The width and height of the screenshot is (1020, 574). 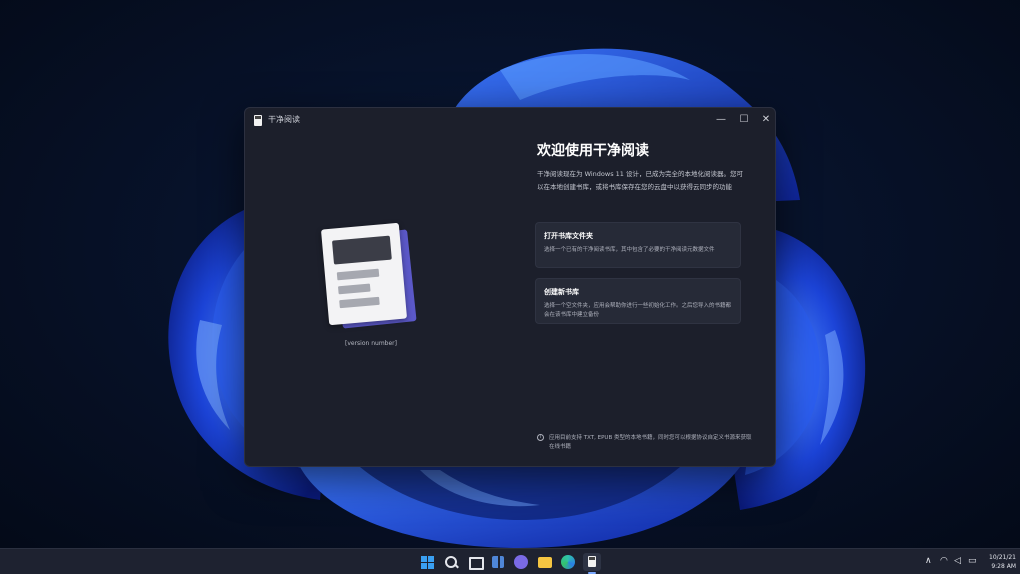 What do you see at coordinates (972, 561) in the screenshot?
I see `battery-icon: ▭` at bounding box center [972, 561].